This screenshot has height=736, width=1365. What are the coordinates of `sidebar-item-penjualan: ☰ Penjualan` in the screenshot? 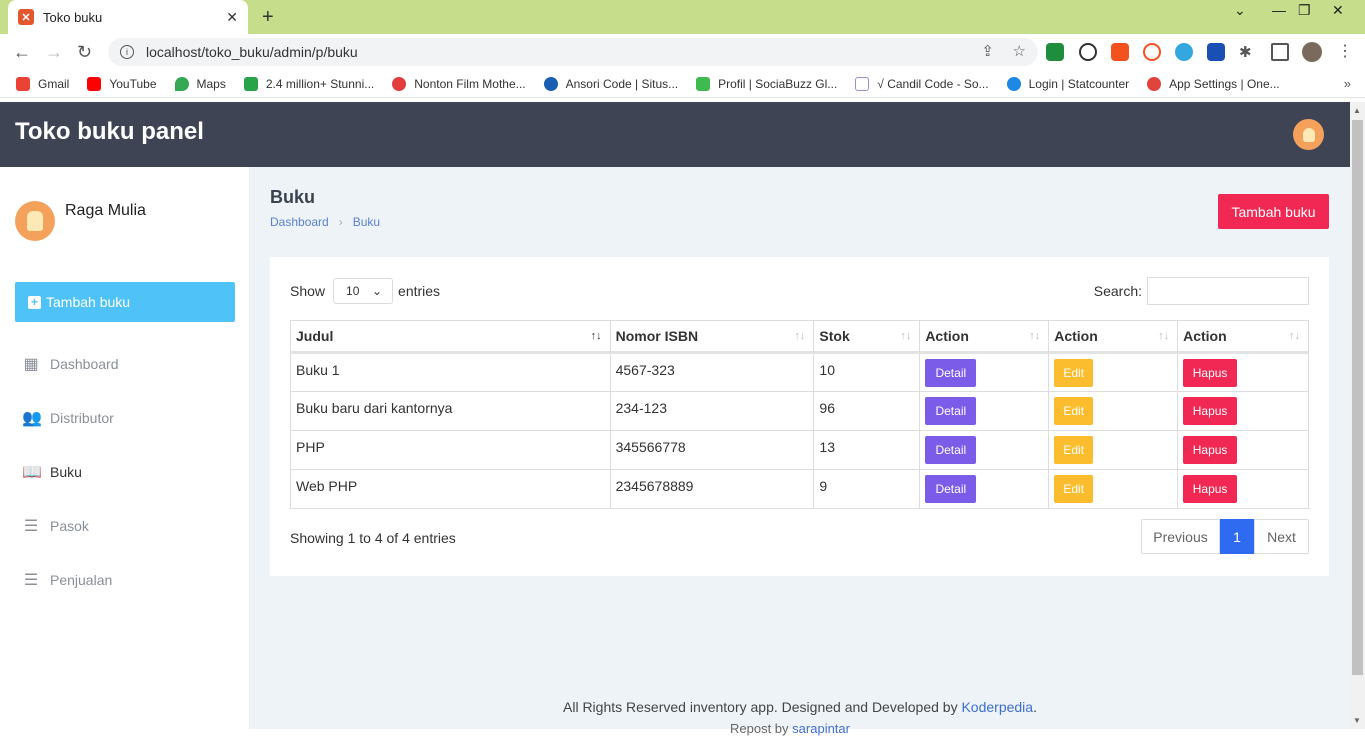 It's located at (132, 580).